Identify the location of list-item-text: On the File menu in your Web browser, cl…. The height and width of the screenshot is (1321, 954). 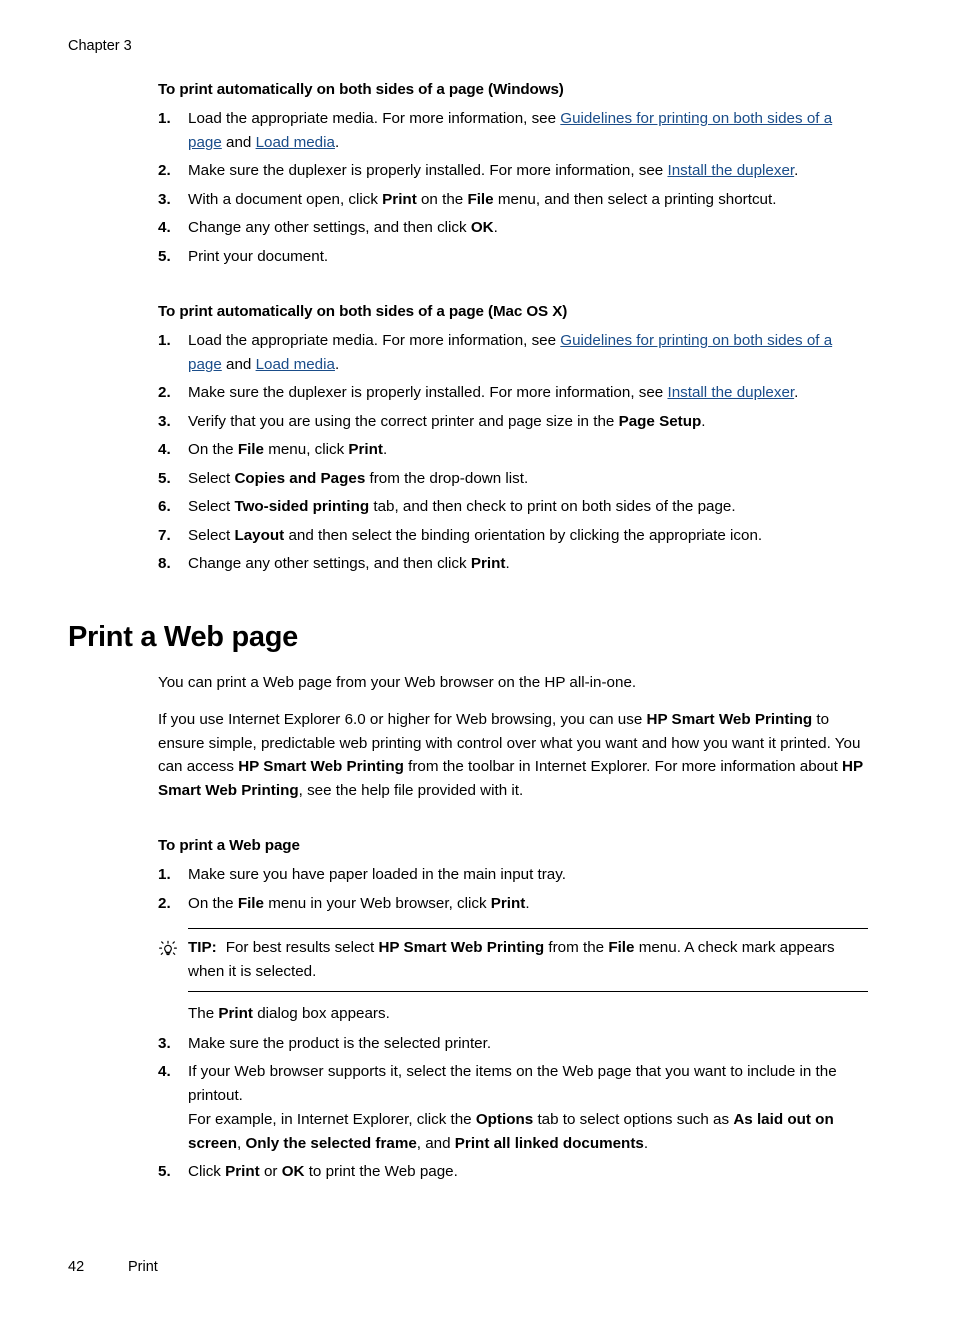
(359, 903).